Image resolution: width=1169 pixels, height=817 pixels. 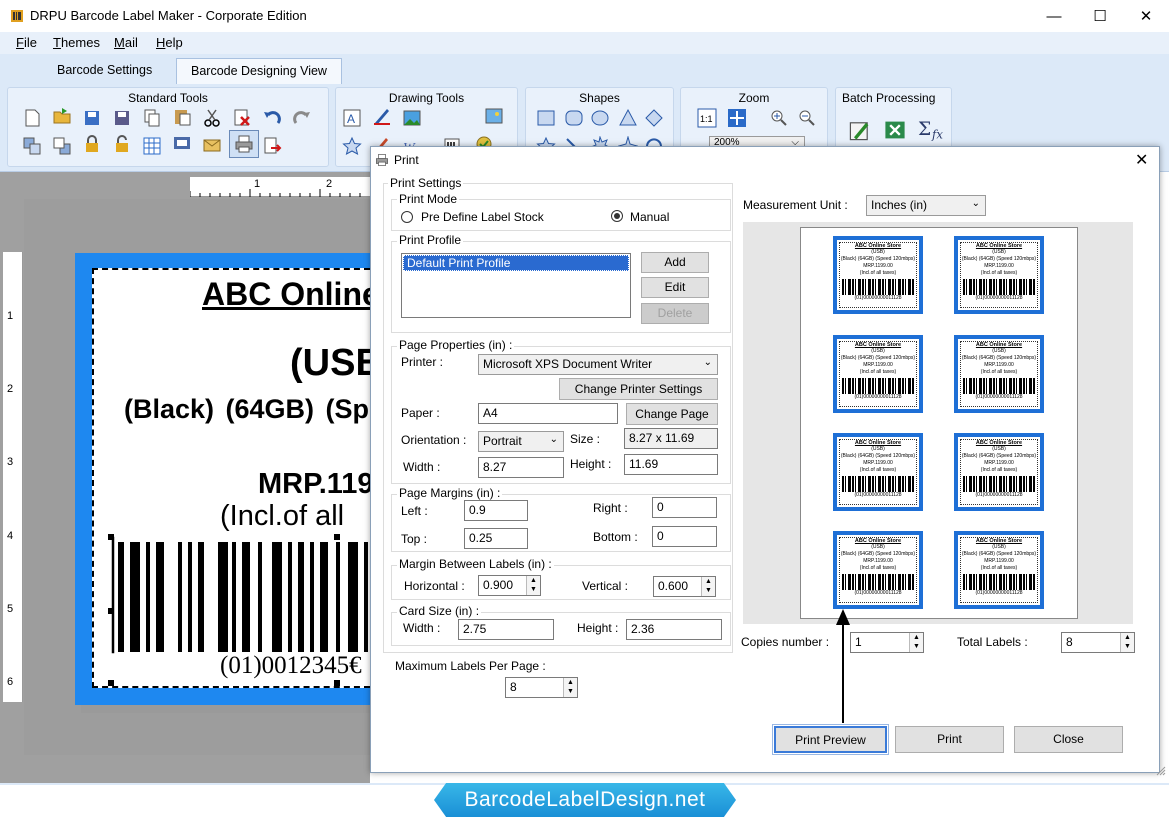 I want to click on resize-grip-icon, so click(x=1161, y=771).